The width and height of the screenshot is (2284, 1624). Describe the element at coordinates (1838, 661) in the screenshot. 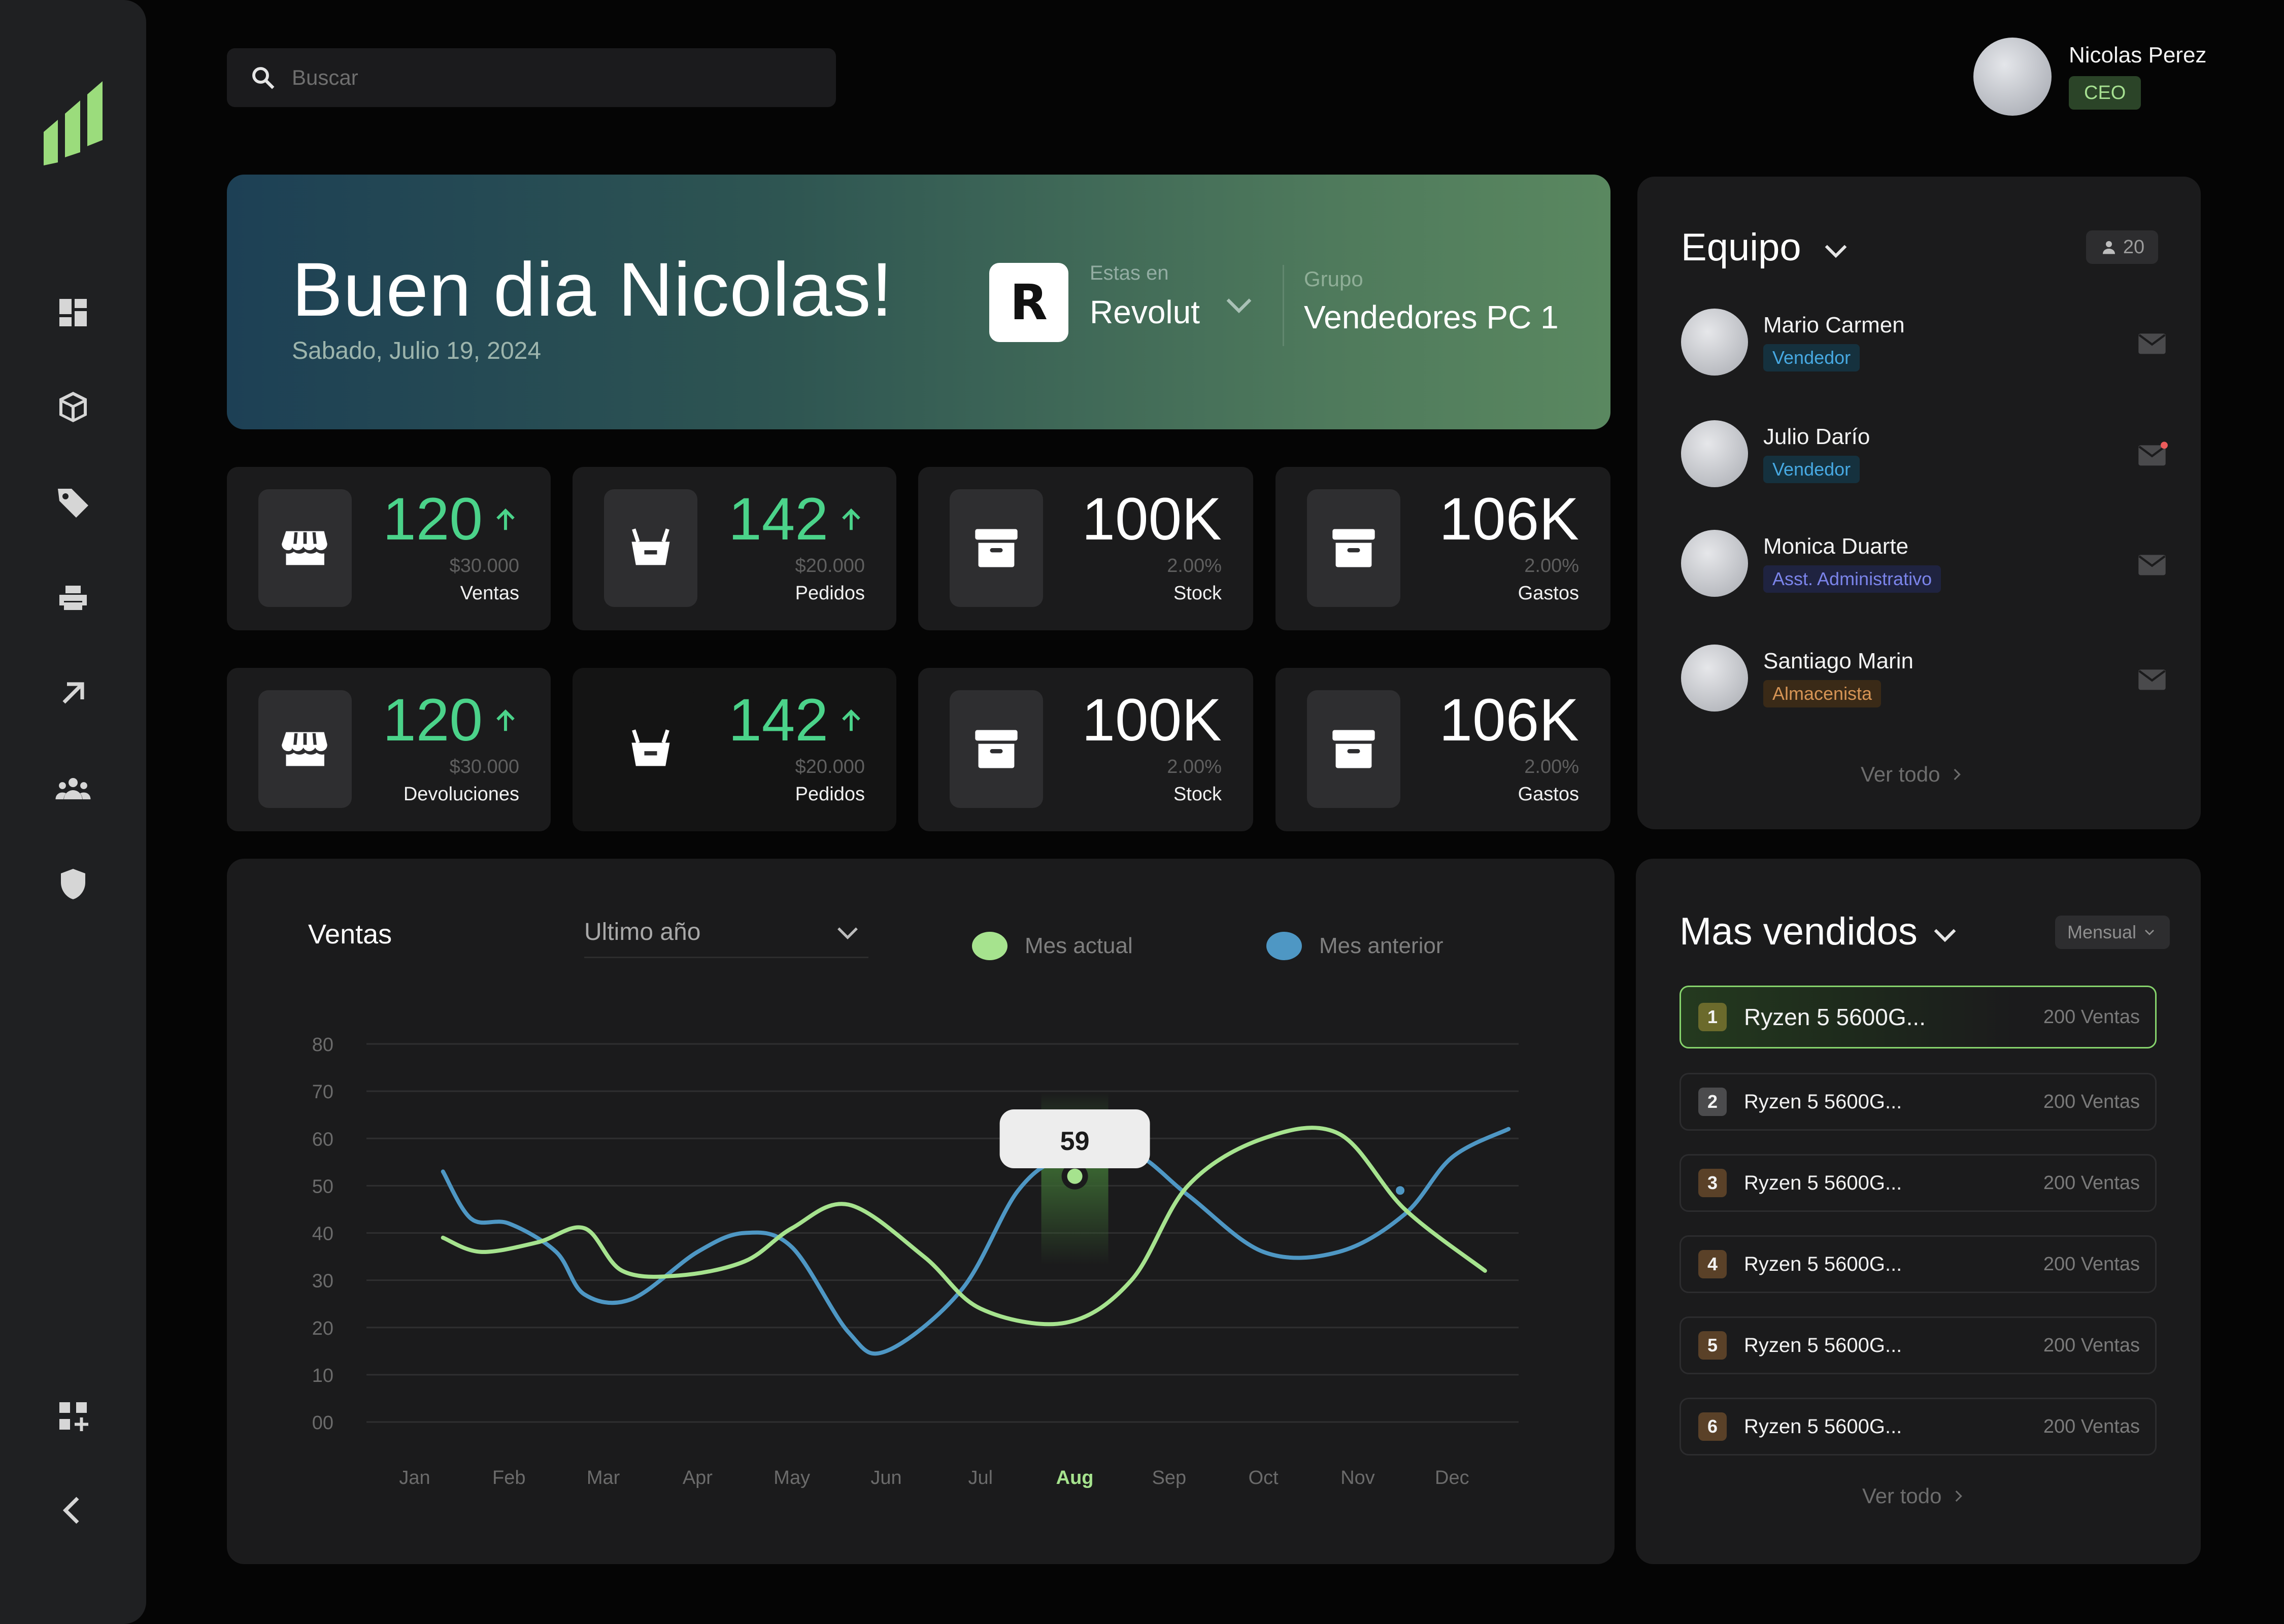

I see `member-name: Santiago Marin` at that location.